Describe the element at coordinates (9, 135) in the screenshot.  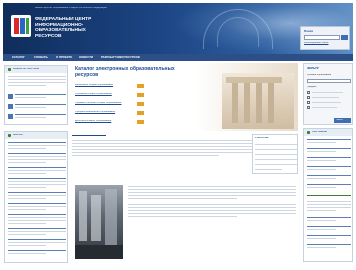
I see `forum-box-icon` at that location.